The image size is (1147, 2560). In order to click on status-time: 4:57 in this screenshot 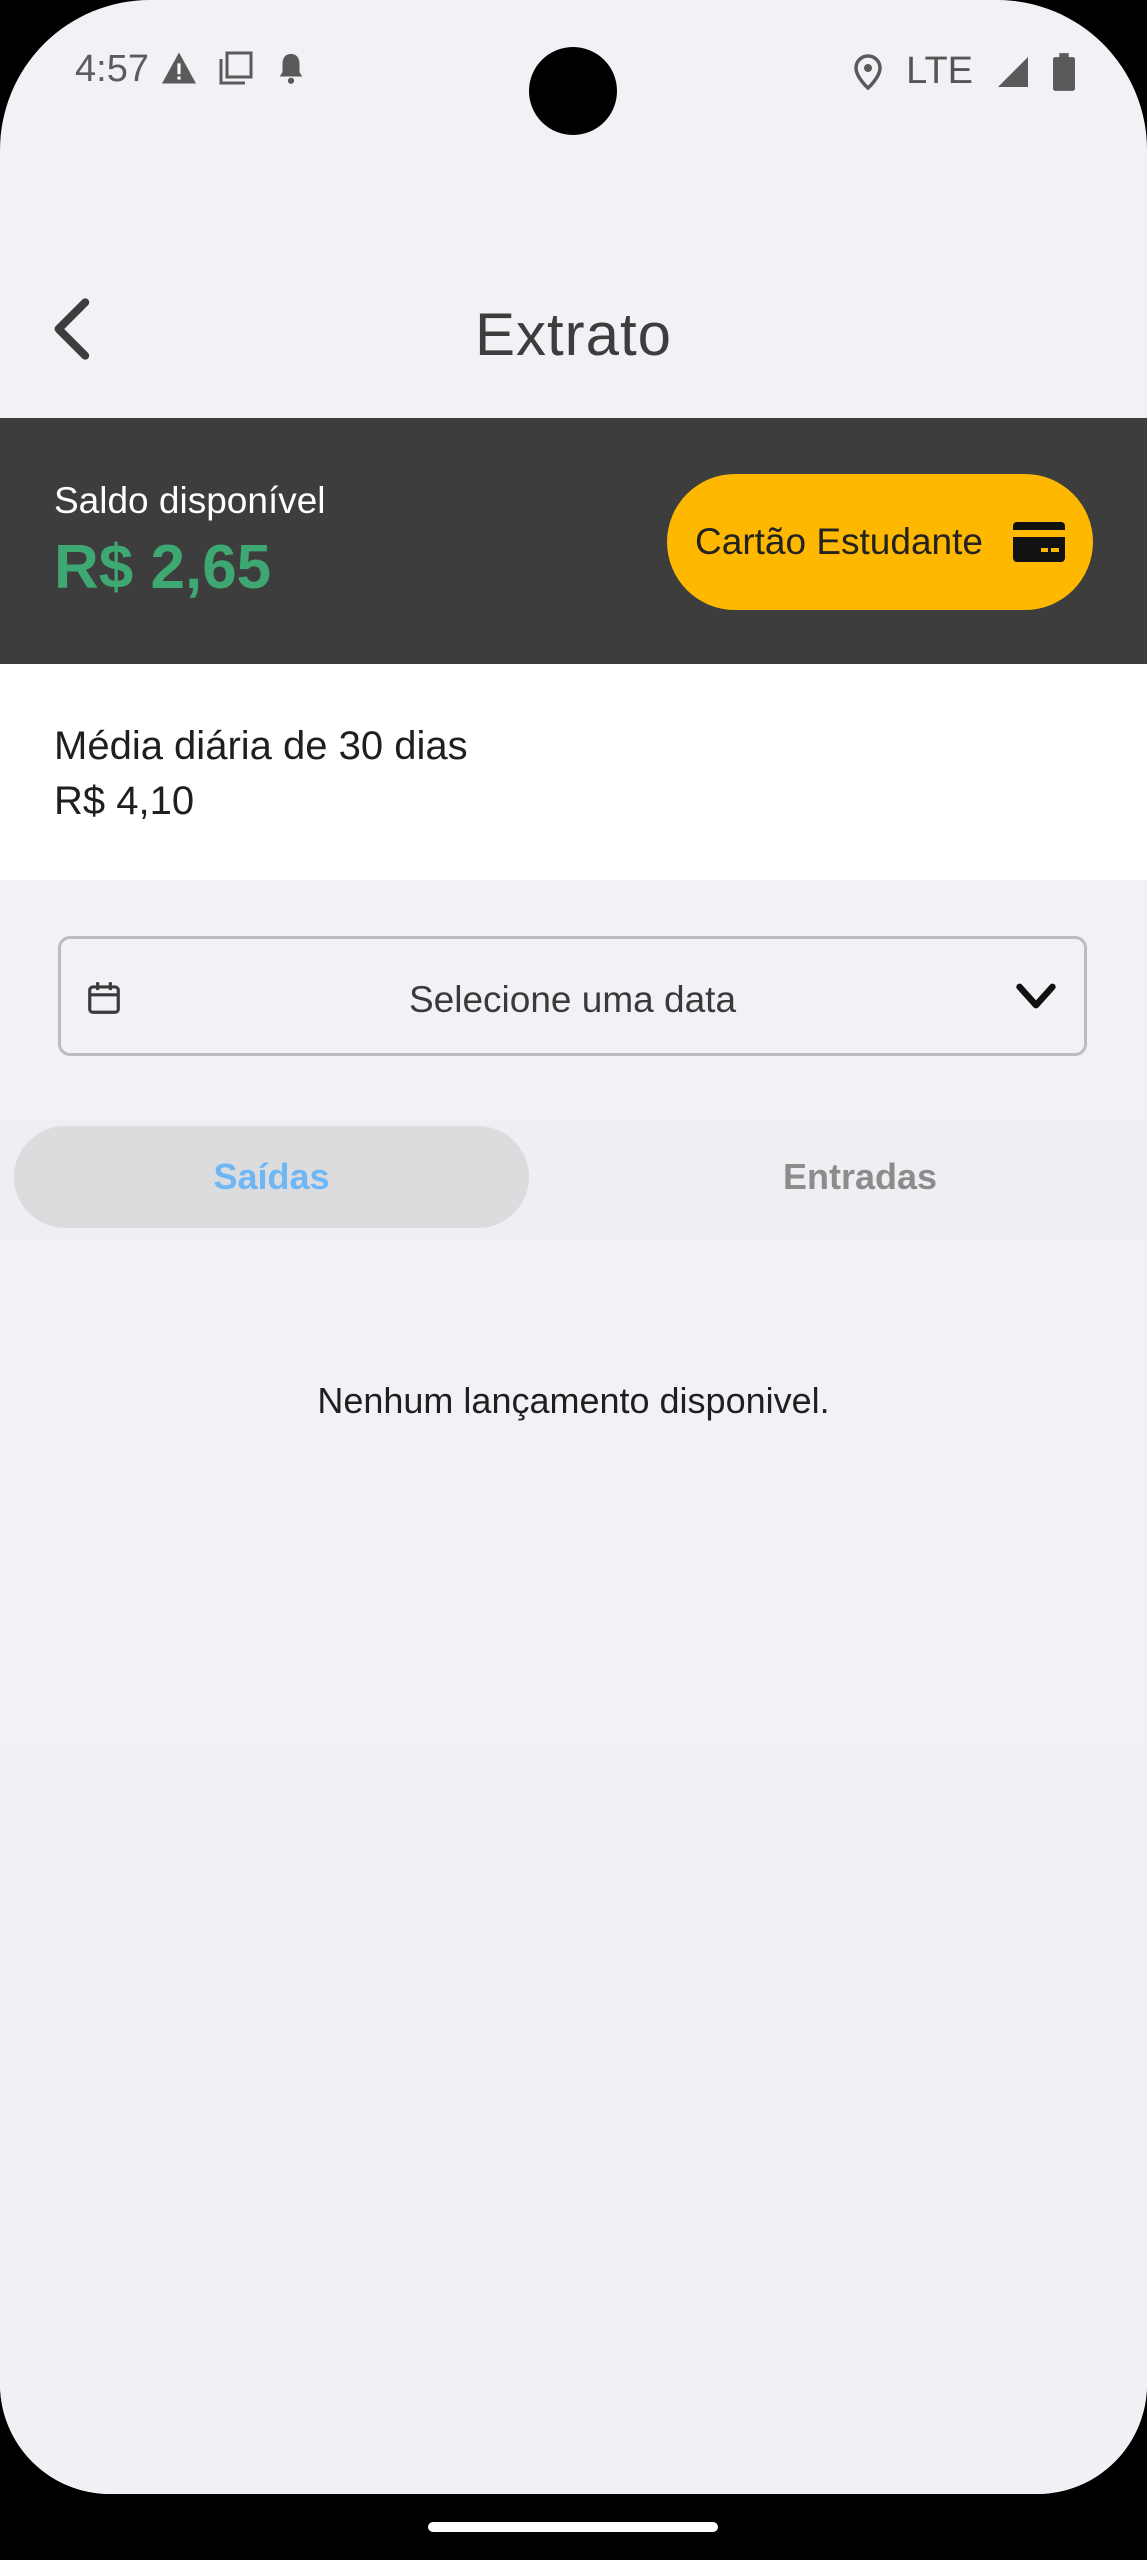, I will do `click(112, 69)`.